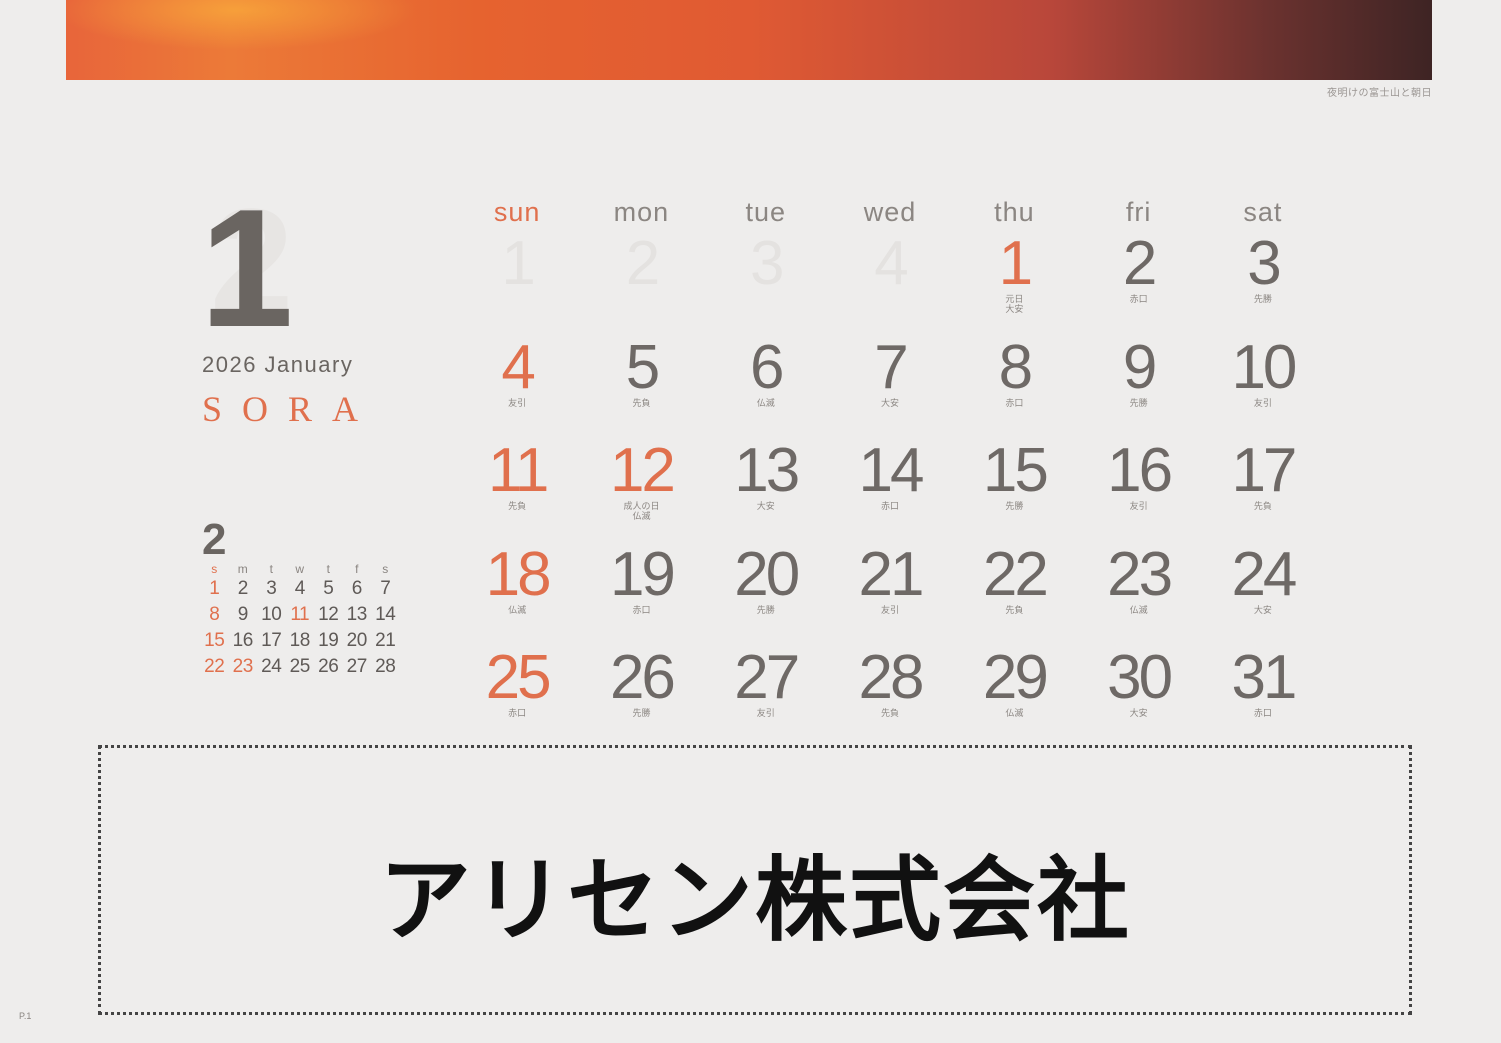 The height and width of the screenshot is (1043, 1501). What do you see at coordinates (357, 614) in the screenshot?
I see `mini-day: 13` at bounding box center [357, 614].